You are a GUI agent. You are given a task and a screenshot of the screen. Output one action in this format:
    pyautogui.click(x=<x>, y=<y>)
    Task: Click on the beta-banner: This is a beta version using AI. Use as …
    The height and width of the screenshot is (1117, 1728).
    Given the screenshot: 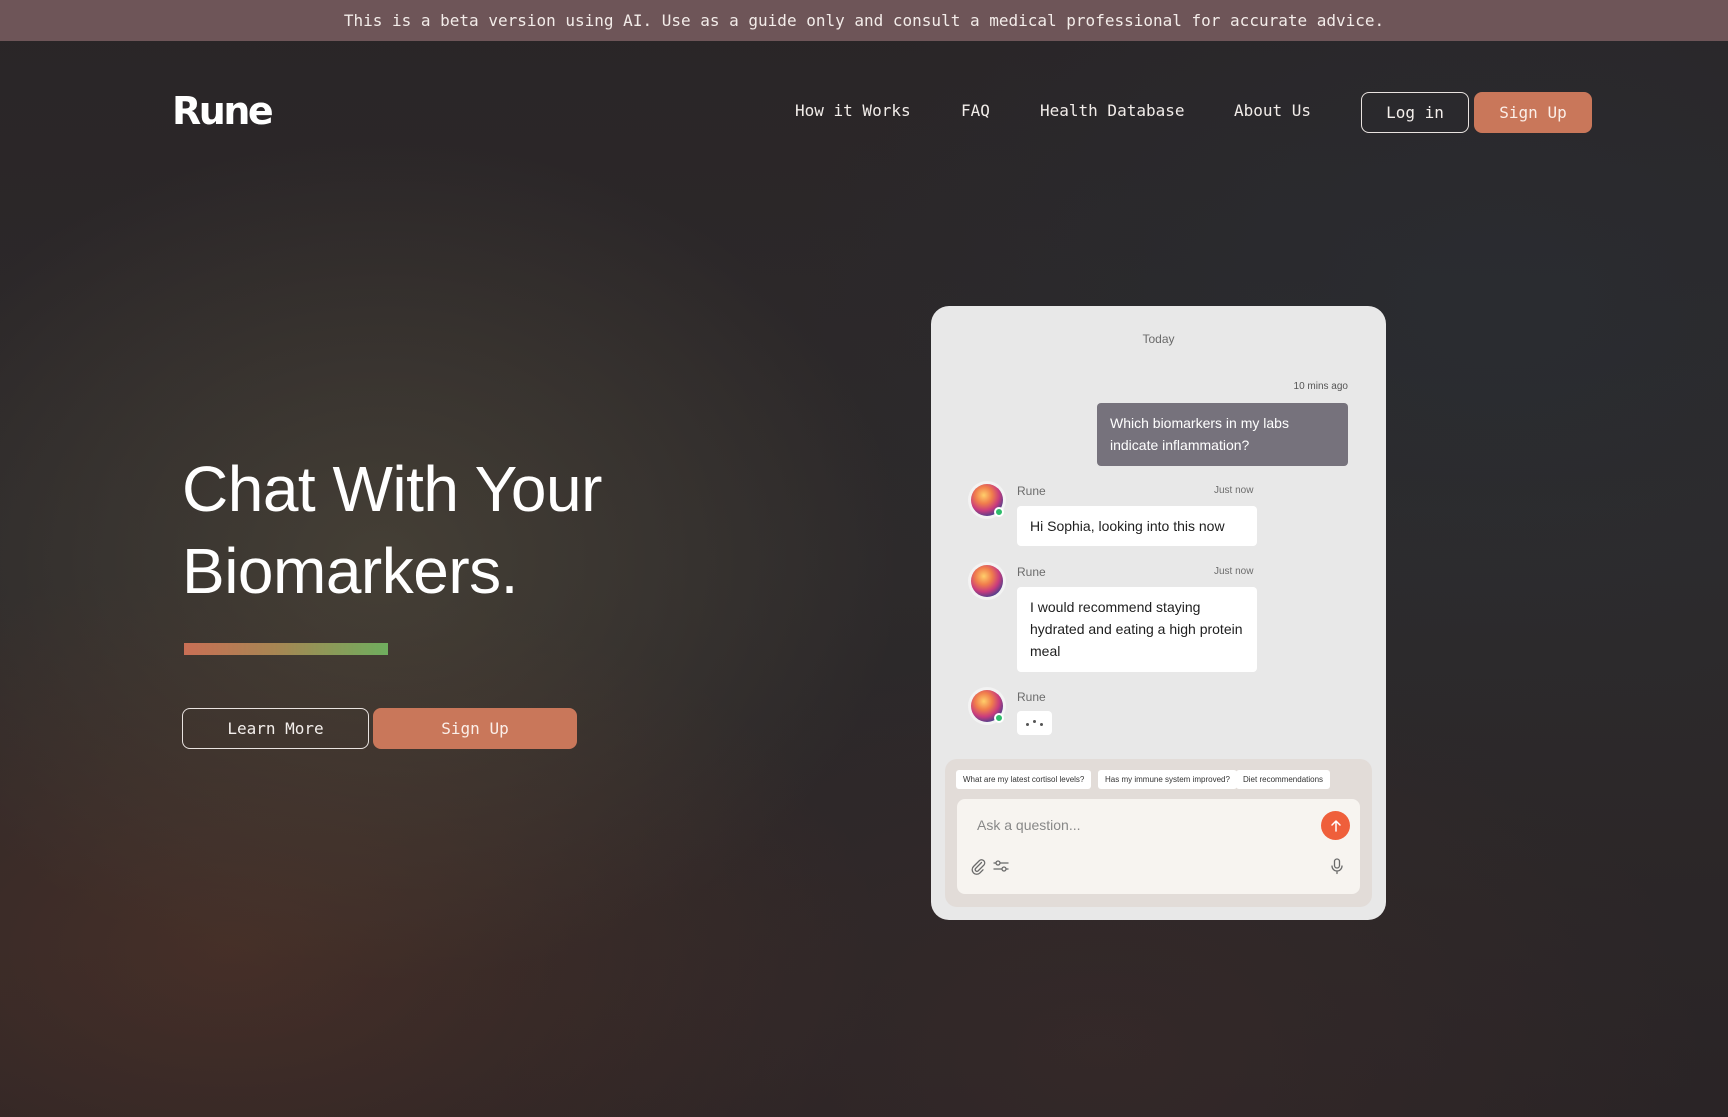 What is the action you would take?
    pyautogui.click(x=864, y=20)
    